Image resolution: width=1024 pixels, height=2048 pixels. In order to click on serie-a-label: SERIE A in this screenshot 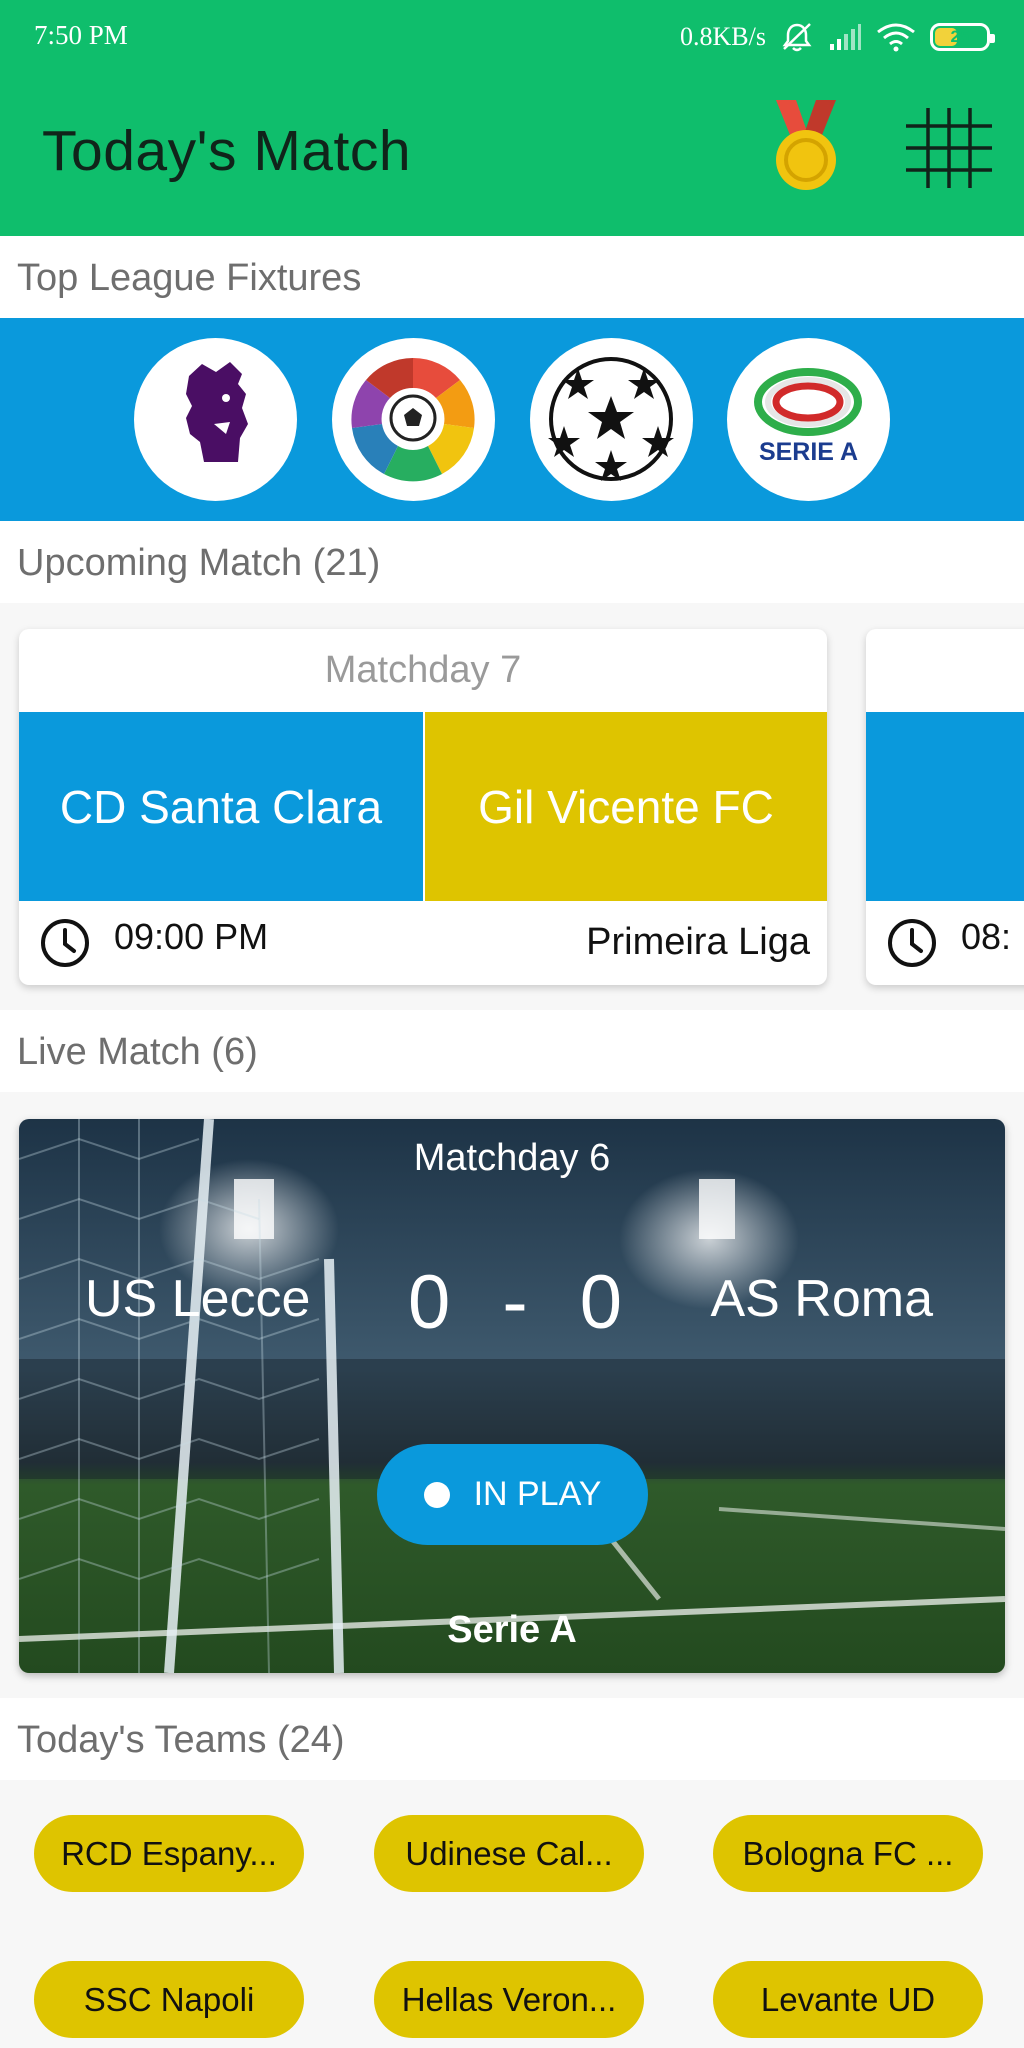, I will do `click(808, 452)`.